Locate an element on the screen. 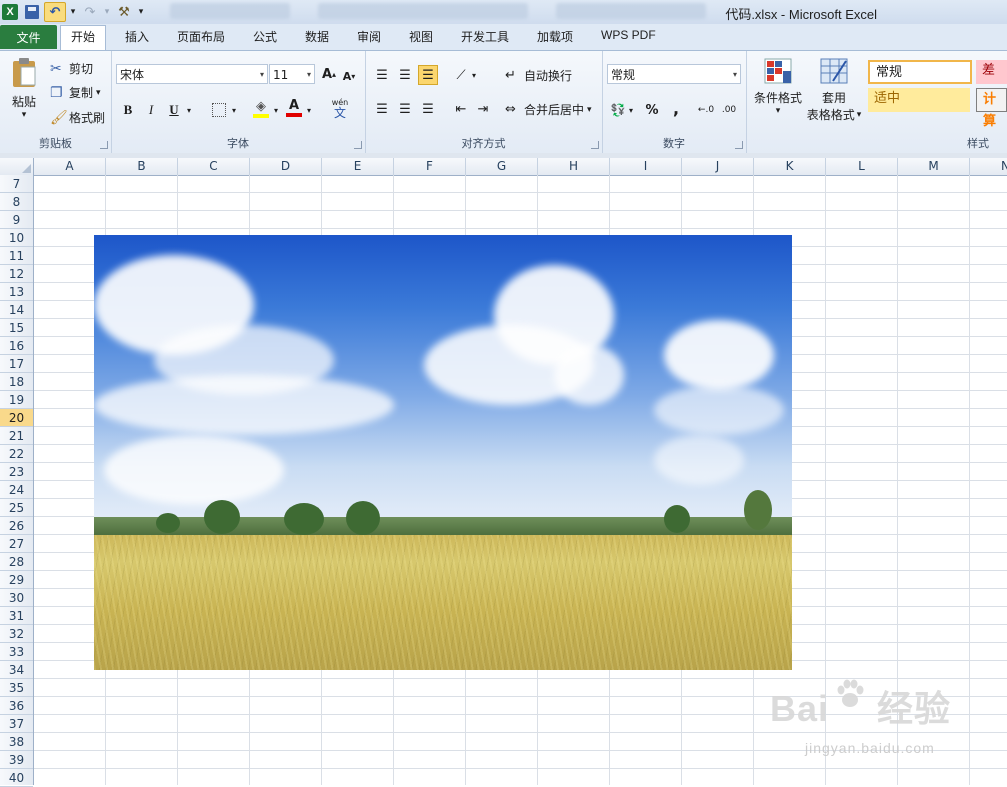  row-header-13: 13 is located at coordinates (16, 292).